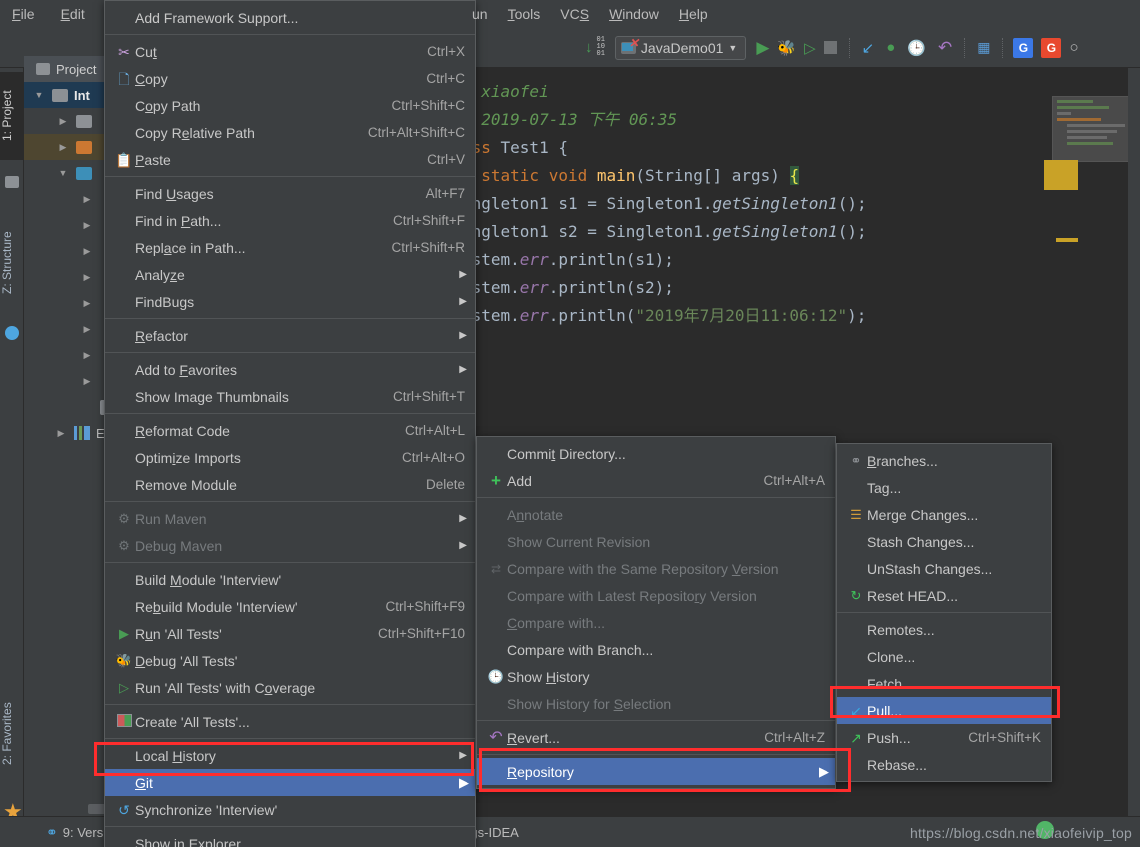 This screenshot has height=847, width=1140. Describe the element at coordinates (656, 595) in the screenshot. I see `git-menu-item-compare-with-latest-repository-version: Compare with Latest Repository Version` at that location.